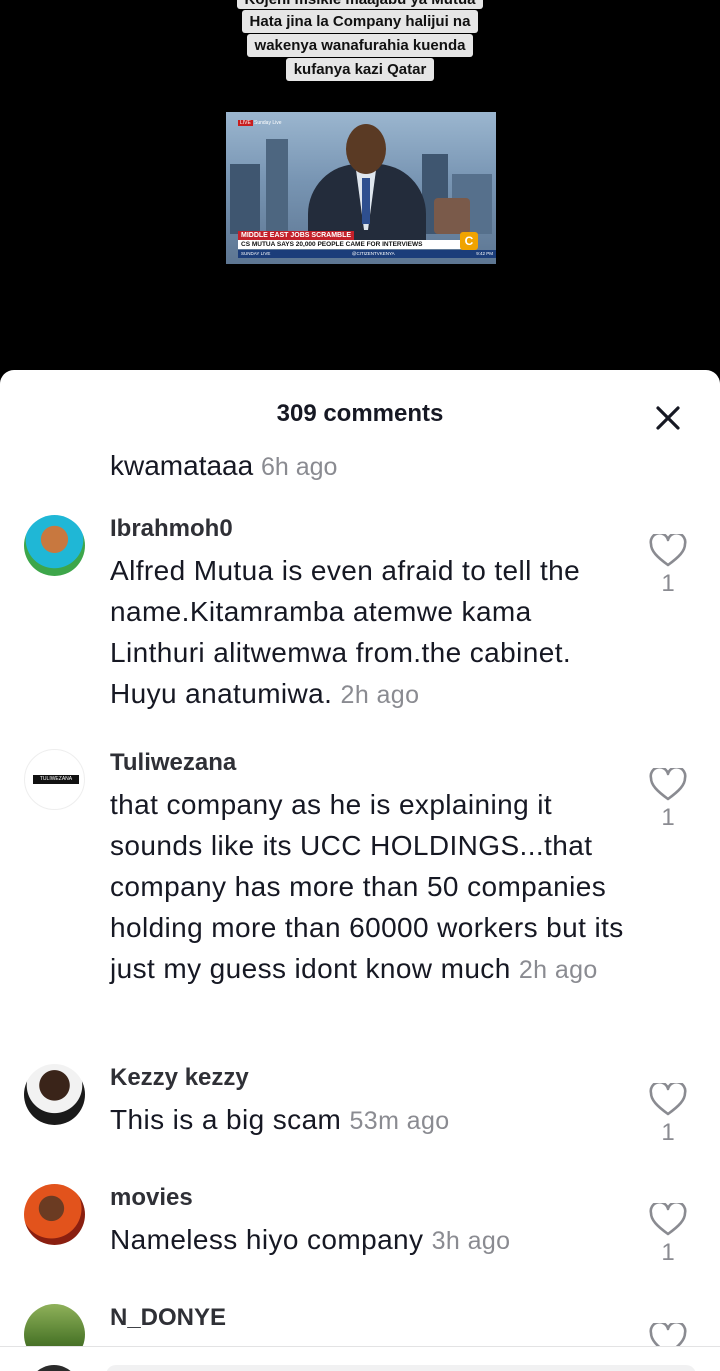 The height and width of the screenshot is (1371, 720). I want to click on comment-body: movies Nameless hiyo company 3h ago, so click(370, 1222).